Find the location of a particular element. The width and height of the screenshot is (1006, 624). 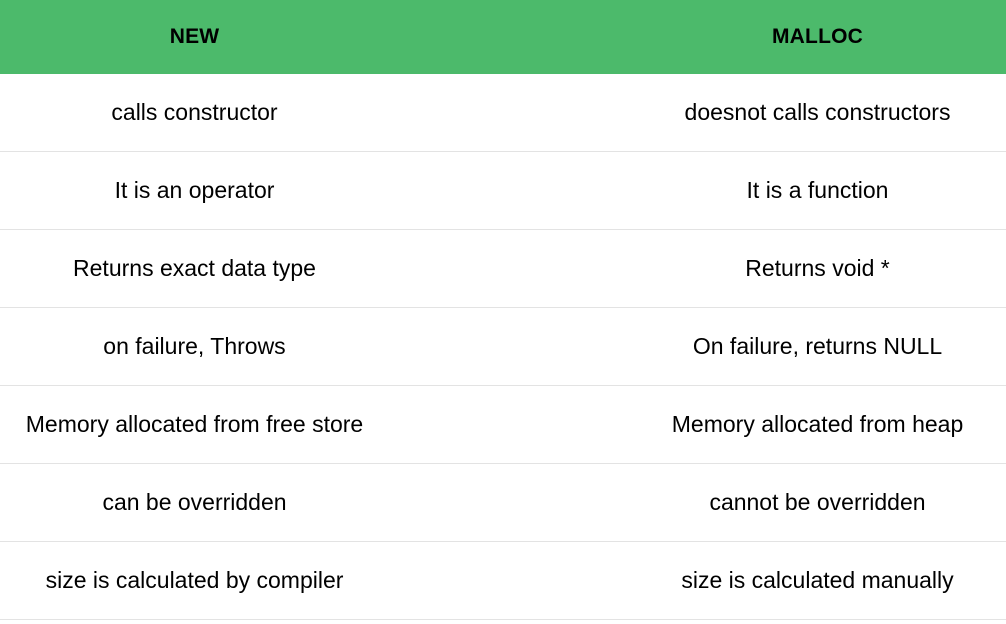

cell-new: Returns exact data type is located at coordinates (194, 268).